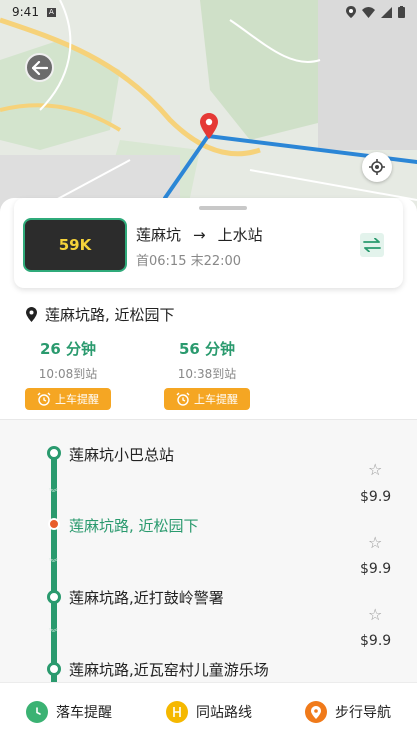  I want to click on locate-me-button, so click(377, 167).